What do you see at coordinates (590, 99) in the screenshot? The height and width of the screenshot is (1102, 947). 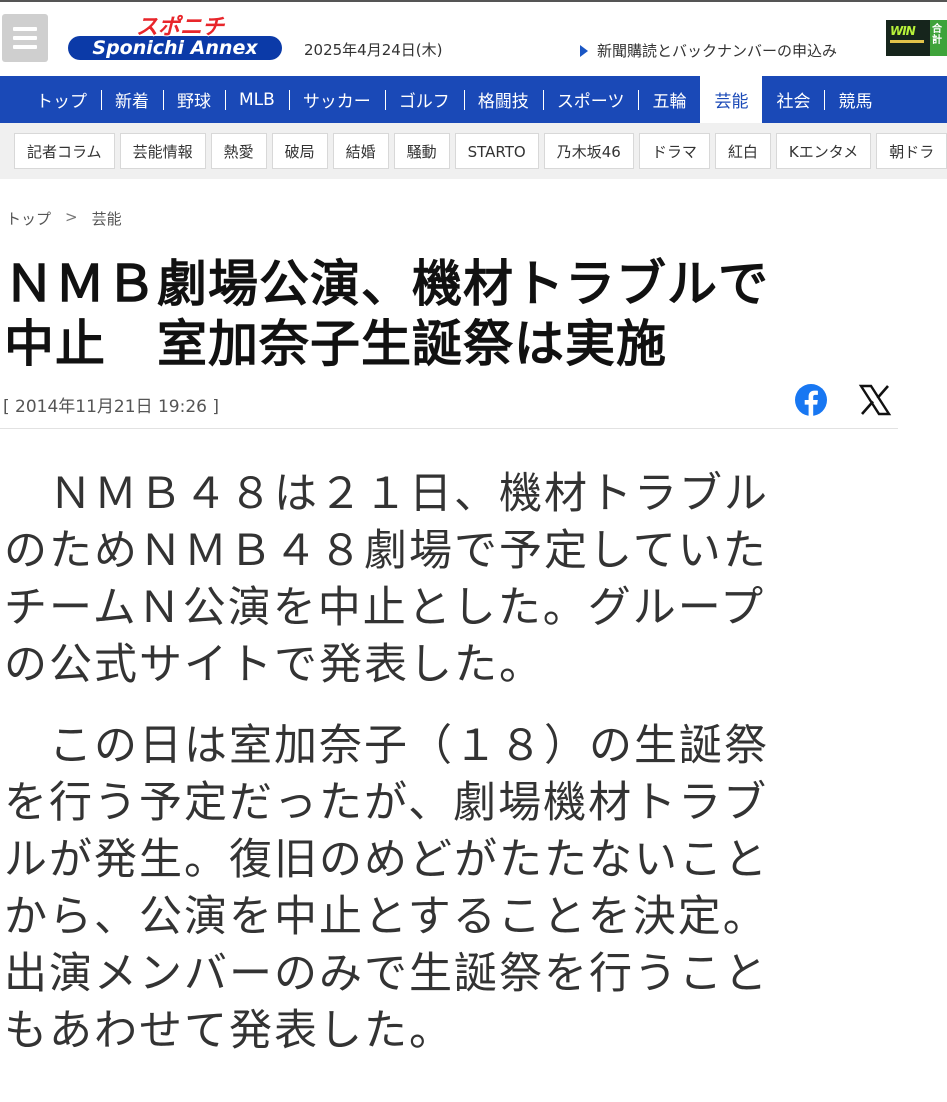 I see `nav-item-sports: スポーツ` at bounding box center [590, 99].